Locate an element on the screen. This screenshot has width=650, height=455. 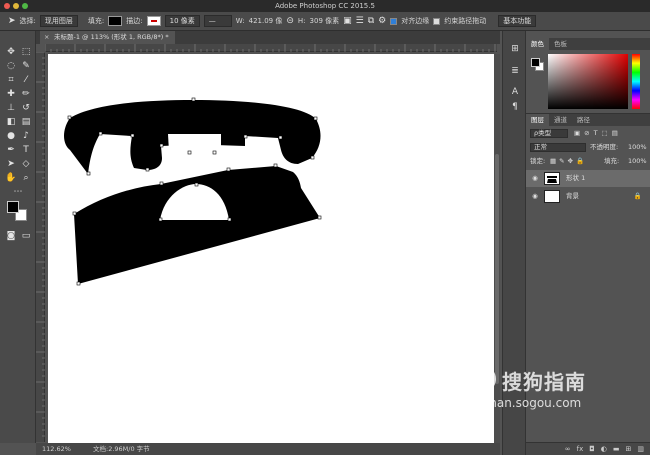
handset-window is located at coordinates (194, 143).